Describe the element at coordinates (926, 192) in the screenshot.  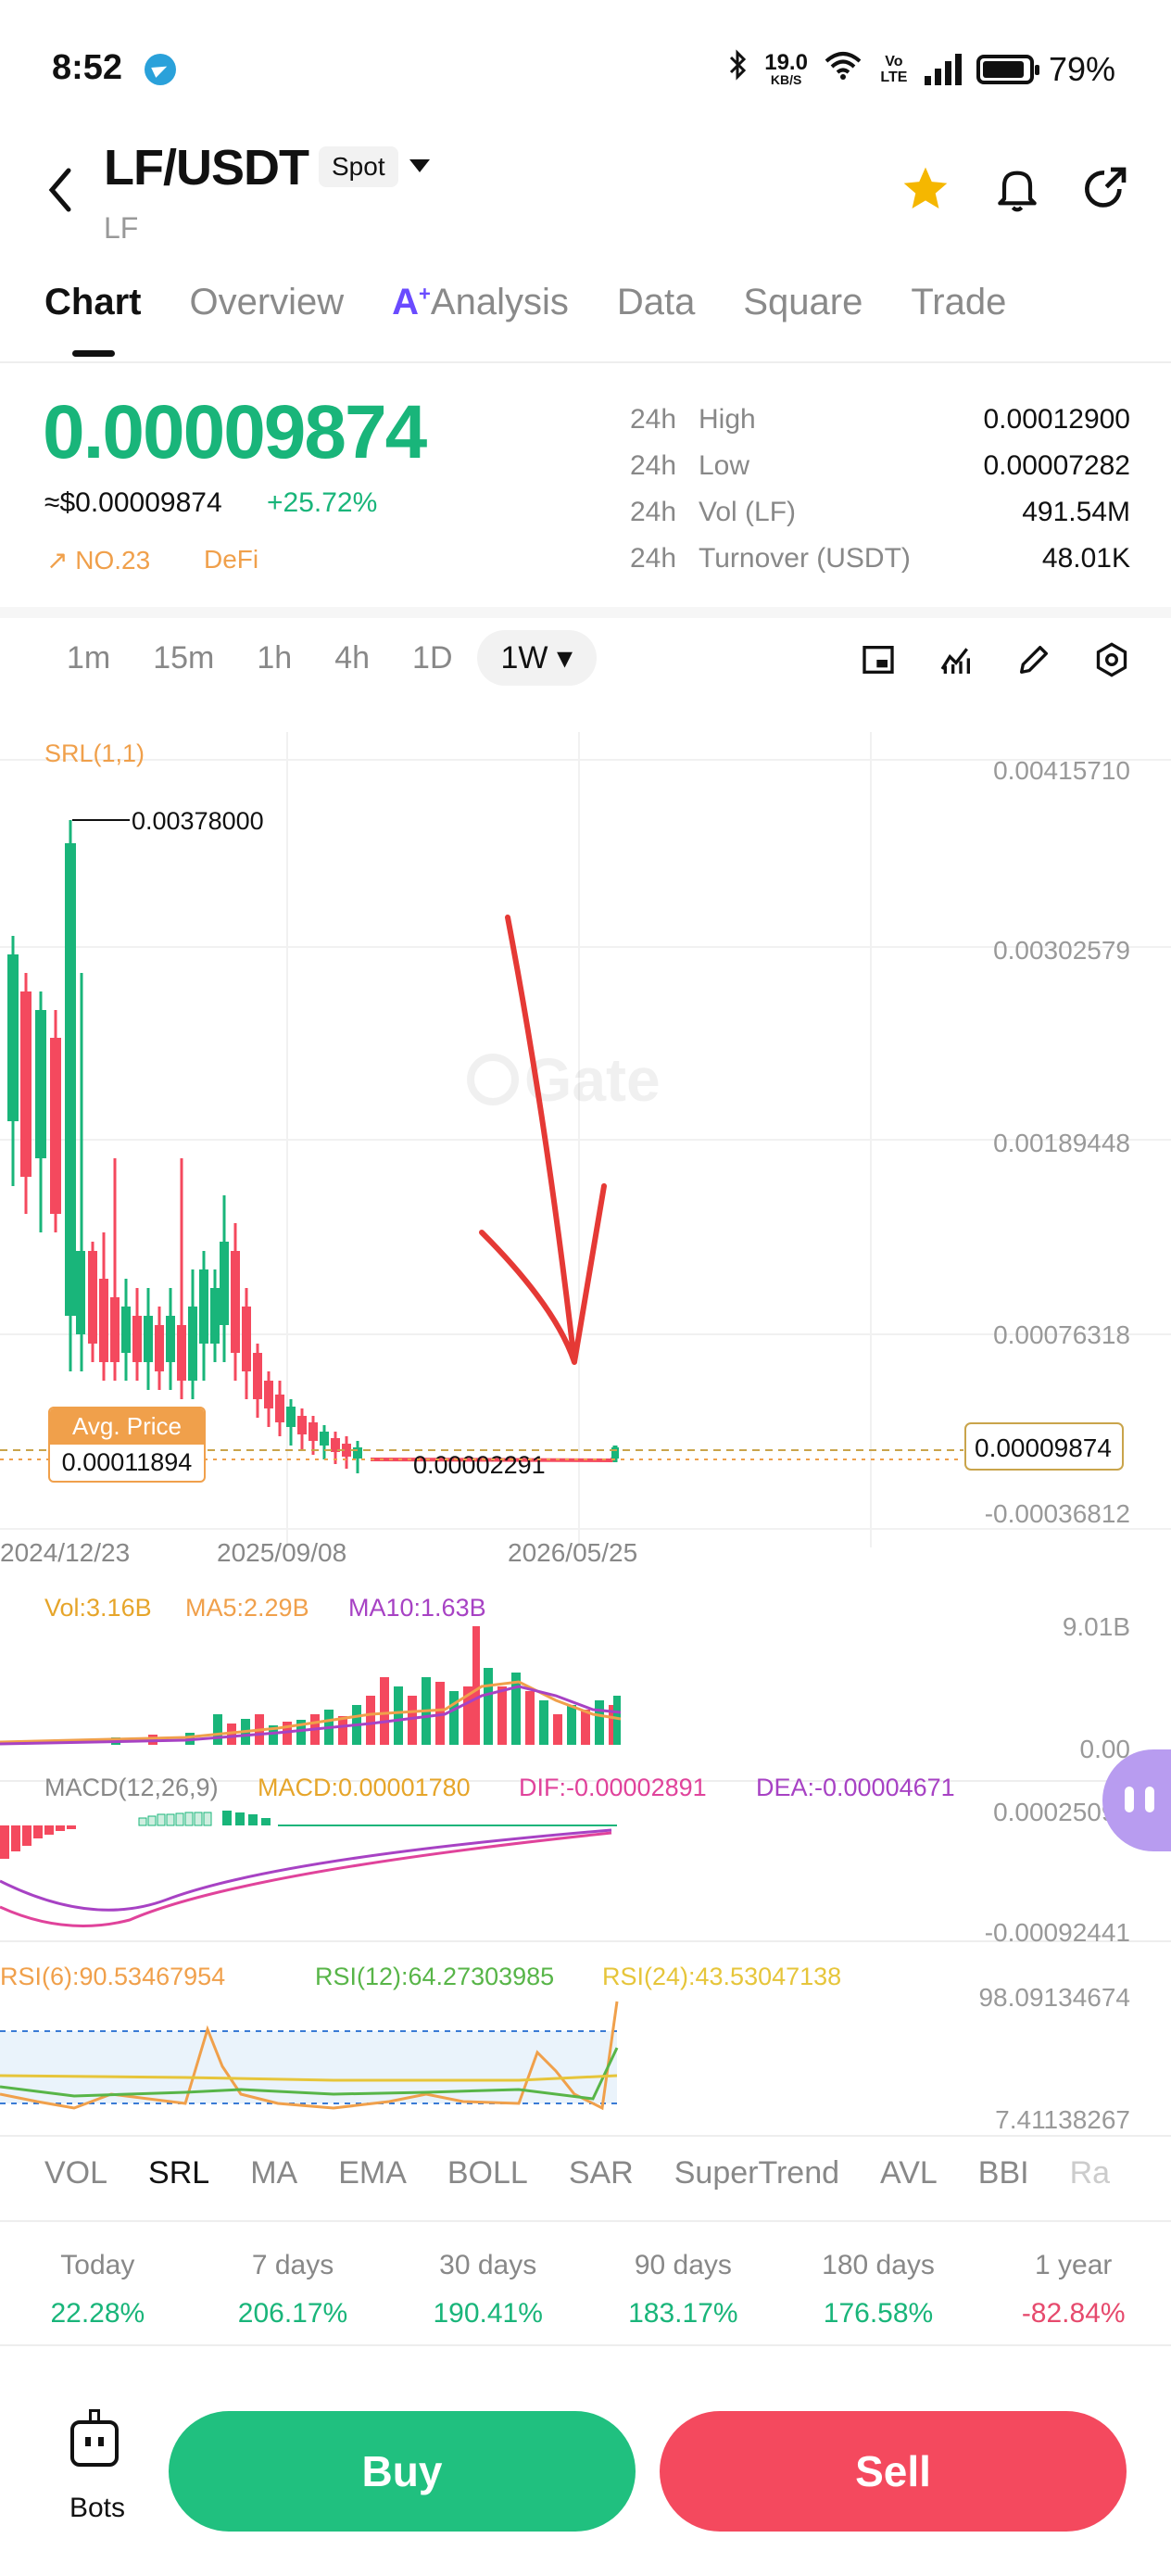
I see `star-icon` at that location.